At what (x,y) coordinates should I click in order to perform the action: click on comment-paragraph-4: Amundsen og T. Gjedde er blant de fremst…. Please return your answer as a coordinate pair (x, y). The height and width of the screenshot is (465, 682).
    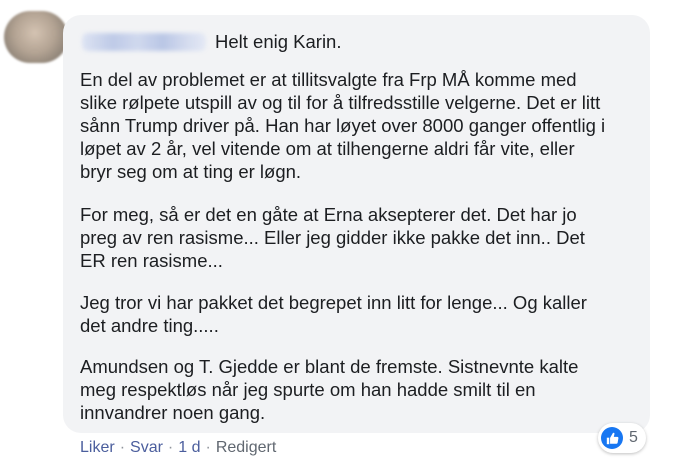
    Looking at the image, I should click on (329, 389).